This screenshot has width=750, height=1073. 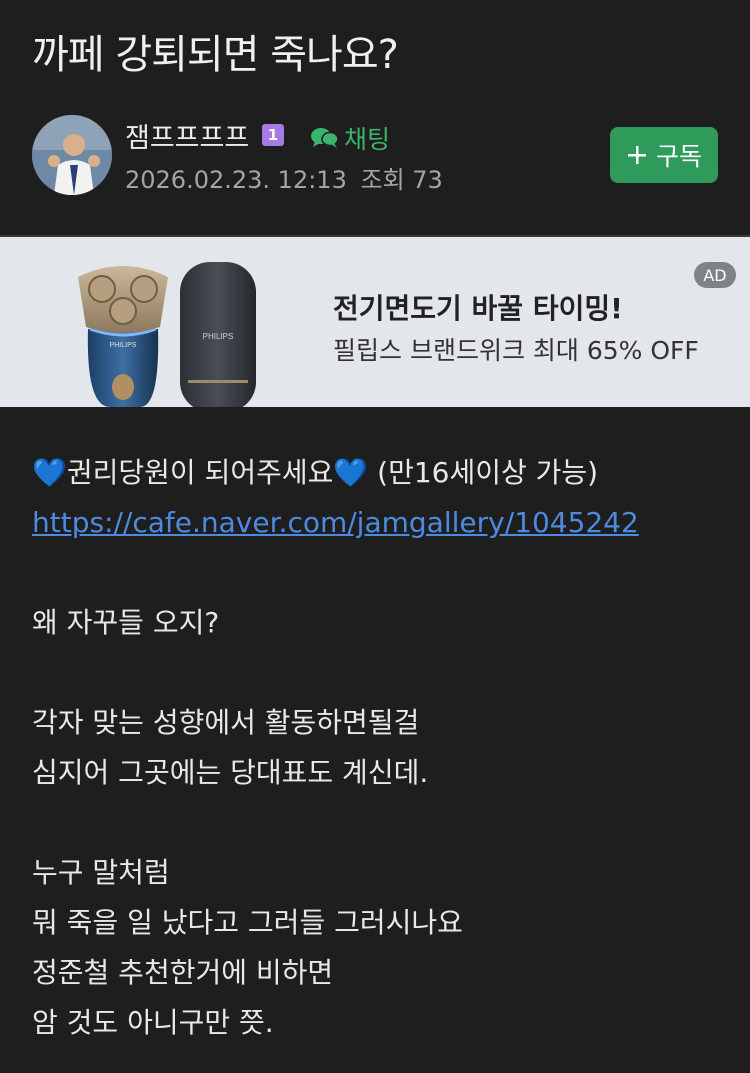 What do you see at coordinates (183, 972) in the screenshot?
I see `content-line: 정준철 추천한거에 비하면` at bounding box center [183, 972].